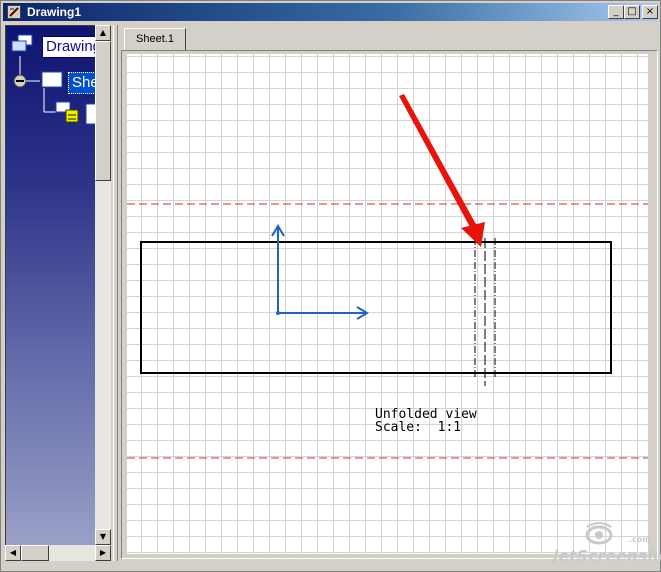 This screenshot has height=572, width=661. Describe the element at coordinates (81, 83) in the screenshot. I see `tree-item-label: Shee` at that location.